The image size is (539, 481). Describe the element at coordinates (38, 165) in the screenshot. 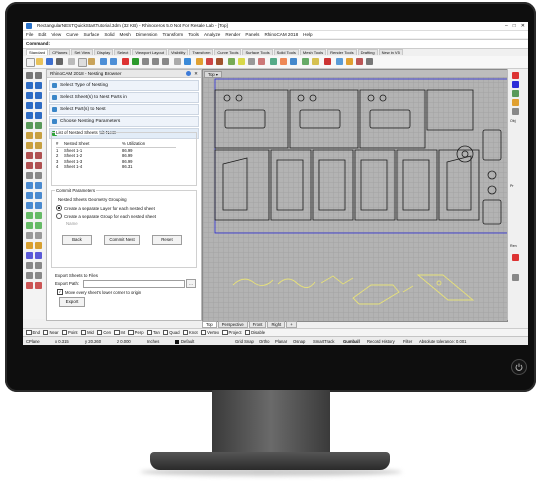

I see `boolean-icon` at that location.